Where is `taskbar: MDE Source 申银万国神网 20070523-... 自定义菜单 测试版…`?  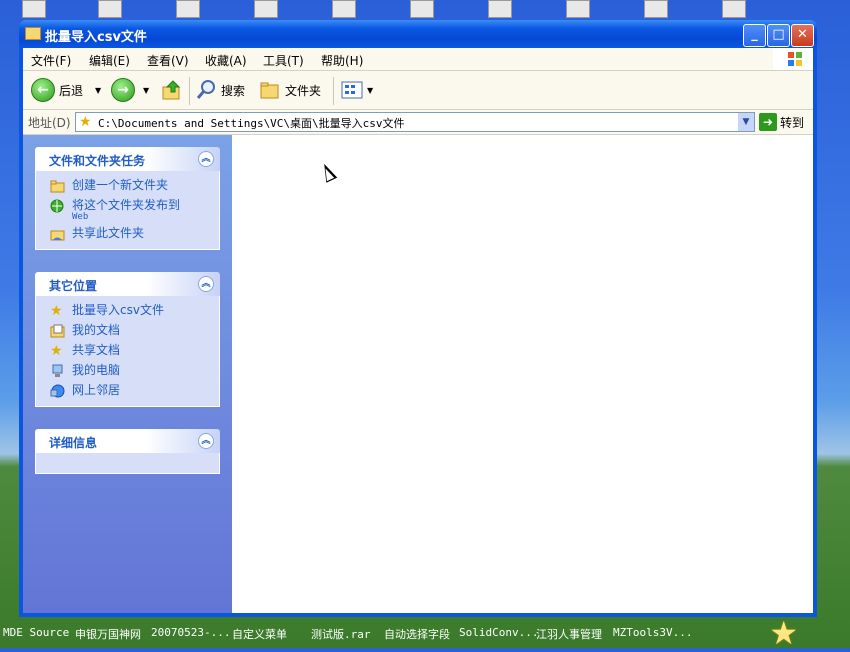 taskbar: MDE Source 申银万国神网 20070523-... 自定义菜单 测试版… is located at coordinates (425, 635).